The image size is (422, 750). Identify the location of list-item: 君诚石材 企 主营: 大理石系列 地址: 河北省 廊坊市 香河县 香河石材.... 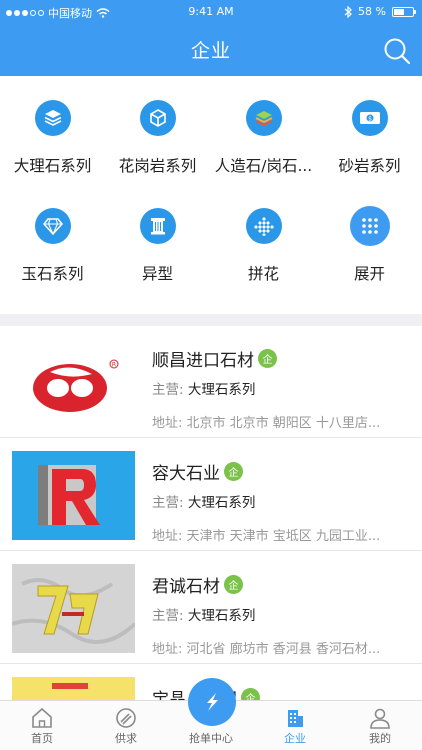
(211, 608).